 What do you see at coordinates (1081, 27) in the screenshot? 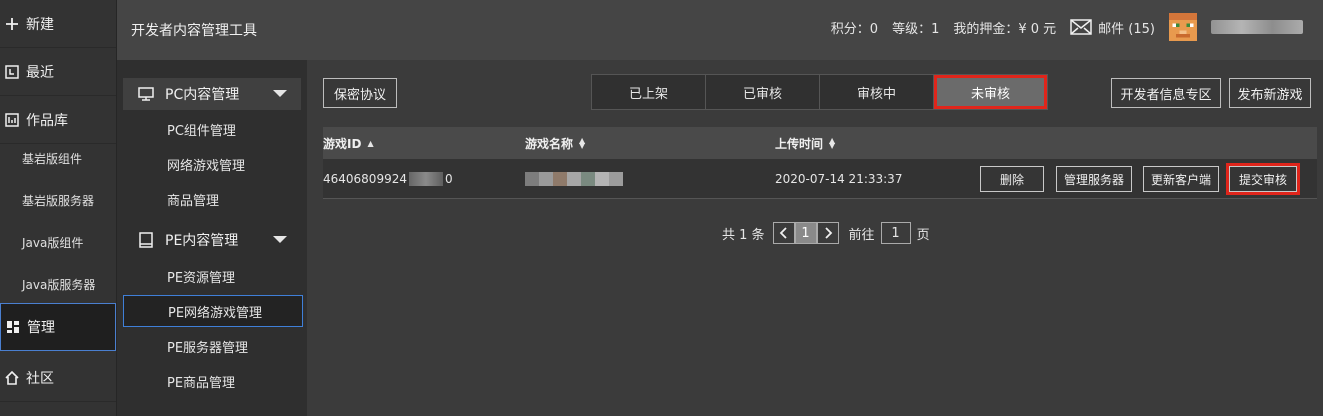
I see `mail-icon` at bounding box center [1081, 27].